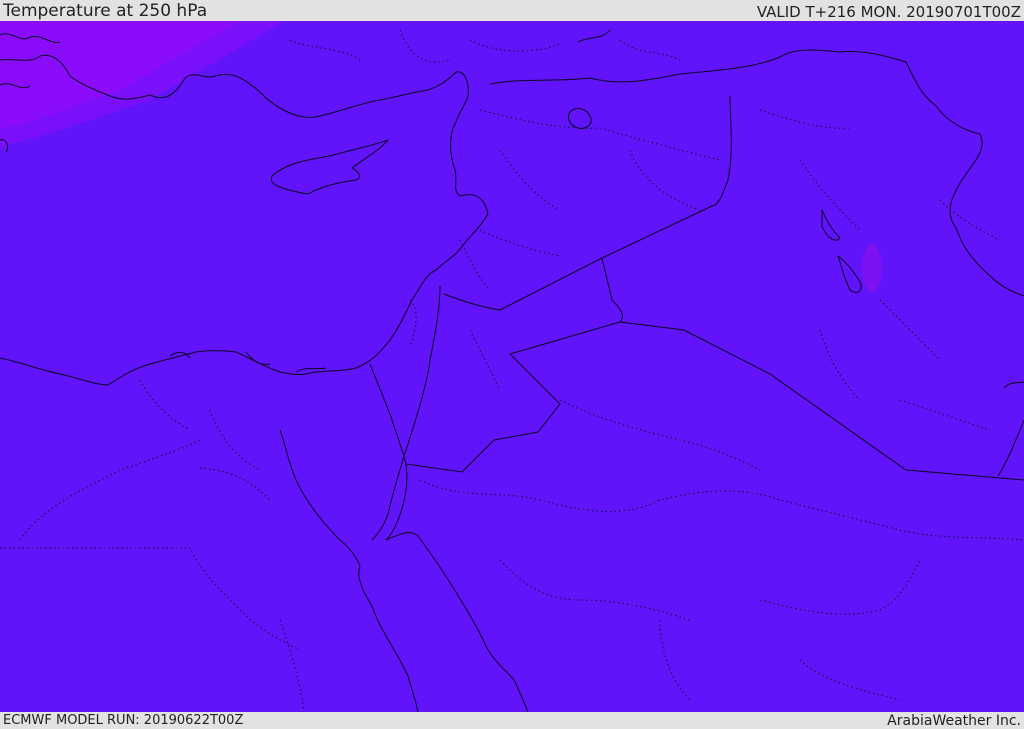 This screenshot has height=729, width=1024. What do you see at coordinates (105, 11) in the screenshot?
I see `map-title: Temperature at 250 hPa` at bounding box center [105, 11].